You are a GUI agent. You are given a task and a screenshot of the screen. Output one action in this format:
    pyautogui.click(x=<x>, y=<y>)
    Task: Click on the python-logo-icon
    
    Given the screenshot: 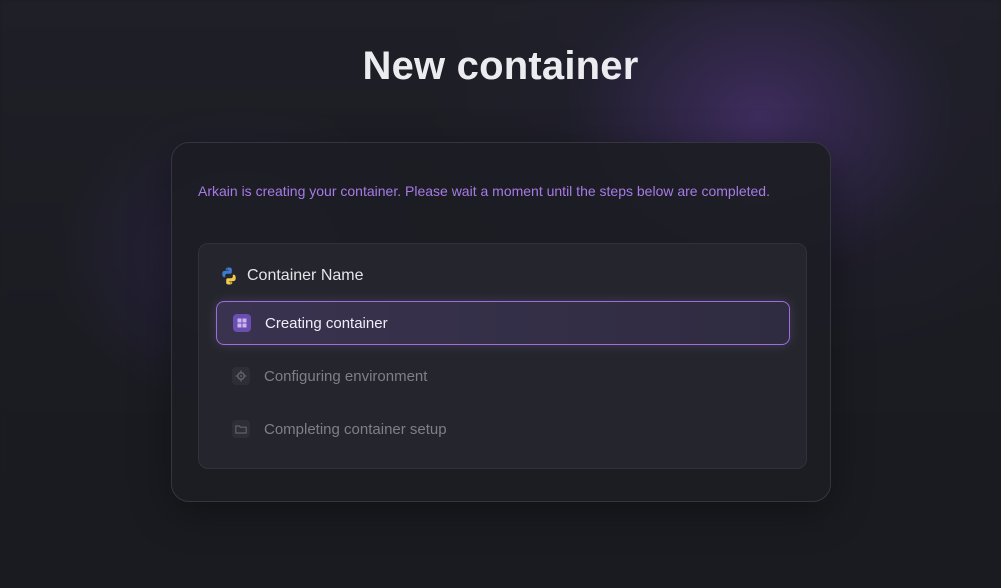 What is the action you would take?
    pyautogui.click(x=229, y=276)
    